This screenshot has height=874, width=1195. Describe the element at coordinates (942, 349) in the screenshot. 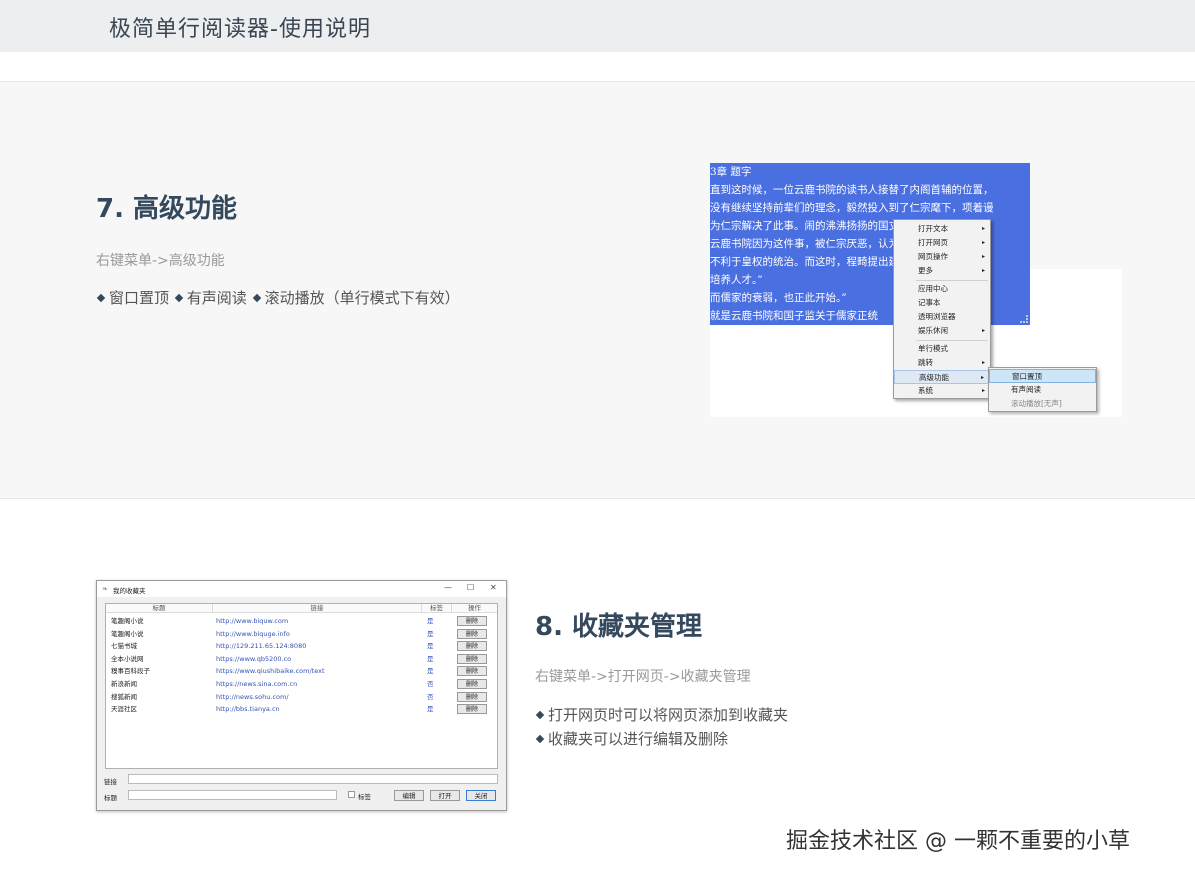

I see `menu-item-single-line-mode: 单行模式` at that location.